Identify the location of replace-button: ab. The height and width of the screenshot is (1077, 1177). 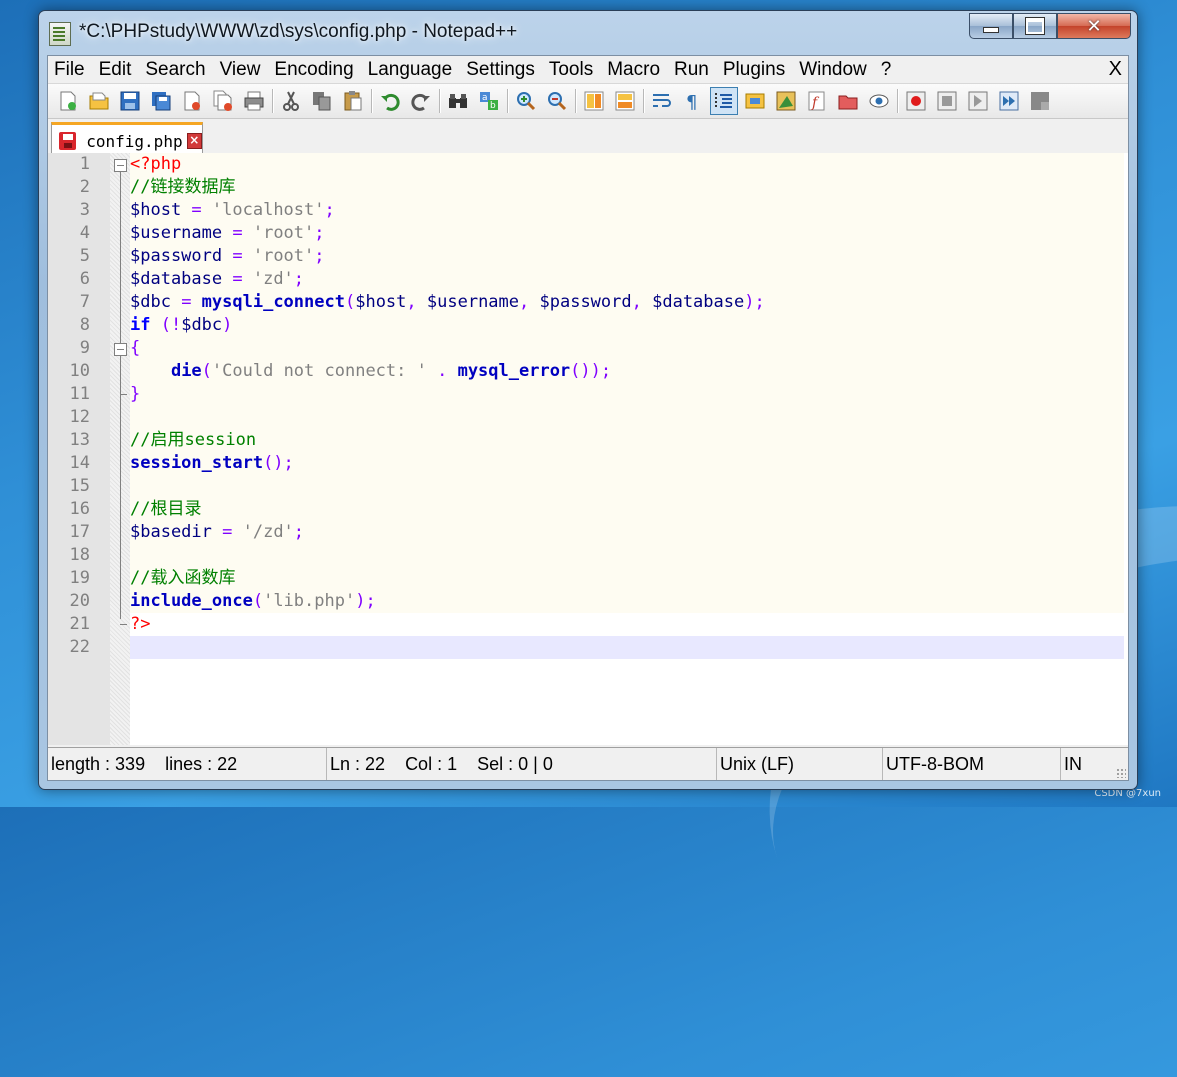
(489, 101).